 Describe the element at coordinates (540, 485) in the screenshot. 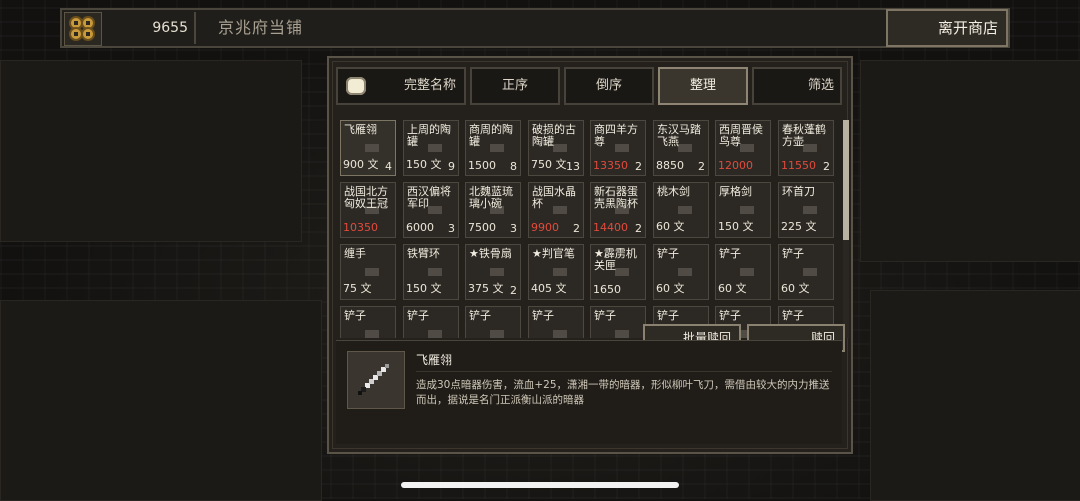

I see `home-indicator` at that location.